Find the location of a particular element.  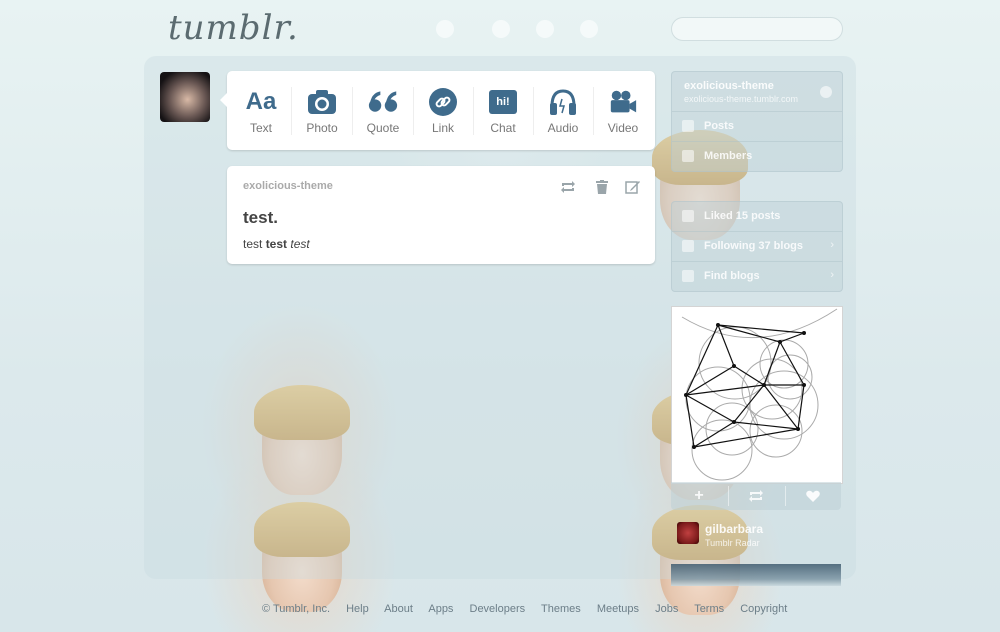

post-type-photo: Photo is located at coordinates (322, 110).